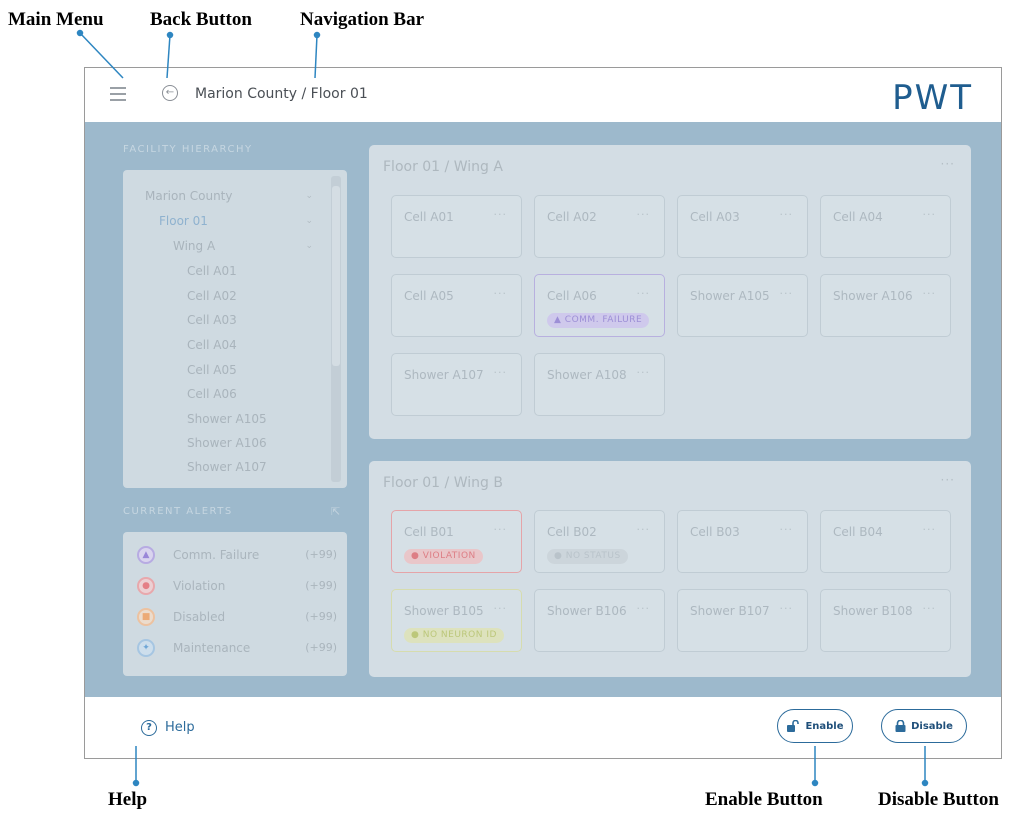 This screenshot has width=1029, height=815. What do you see at coordinates (599, 620) in the screenshot?
I see `cell-card: Shower B106 ···` at bounding box center [599, 620].